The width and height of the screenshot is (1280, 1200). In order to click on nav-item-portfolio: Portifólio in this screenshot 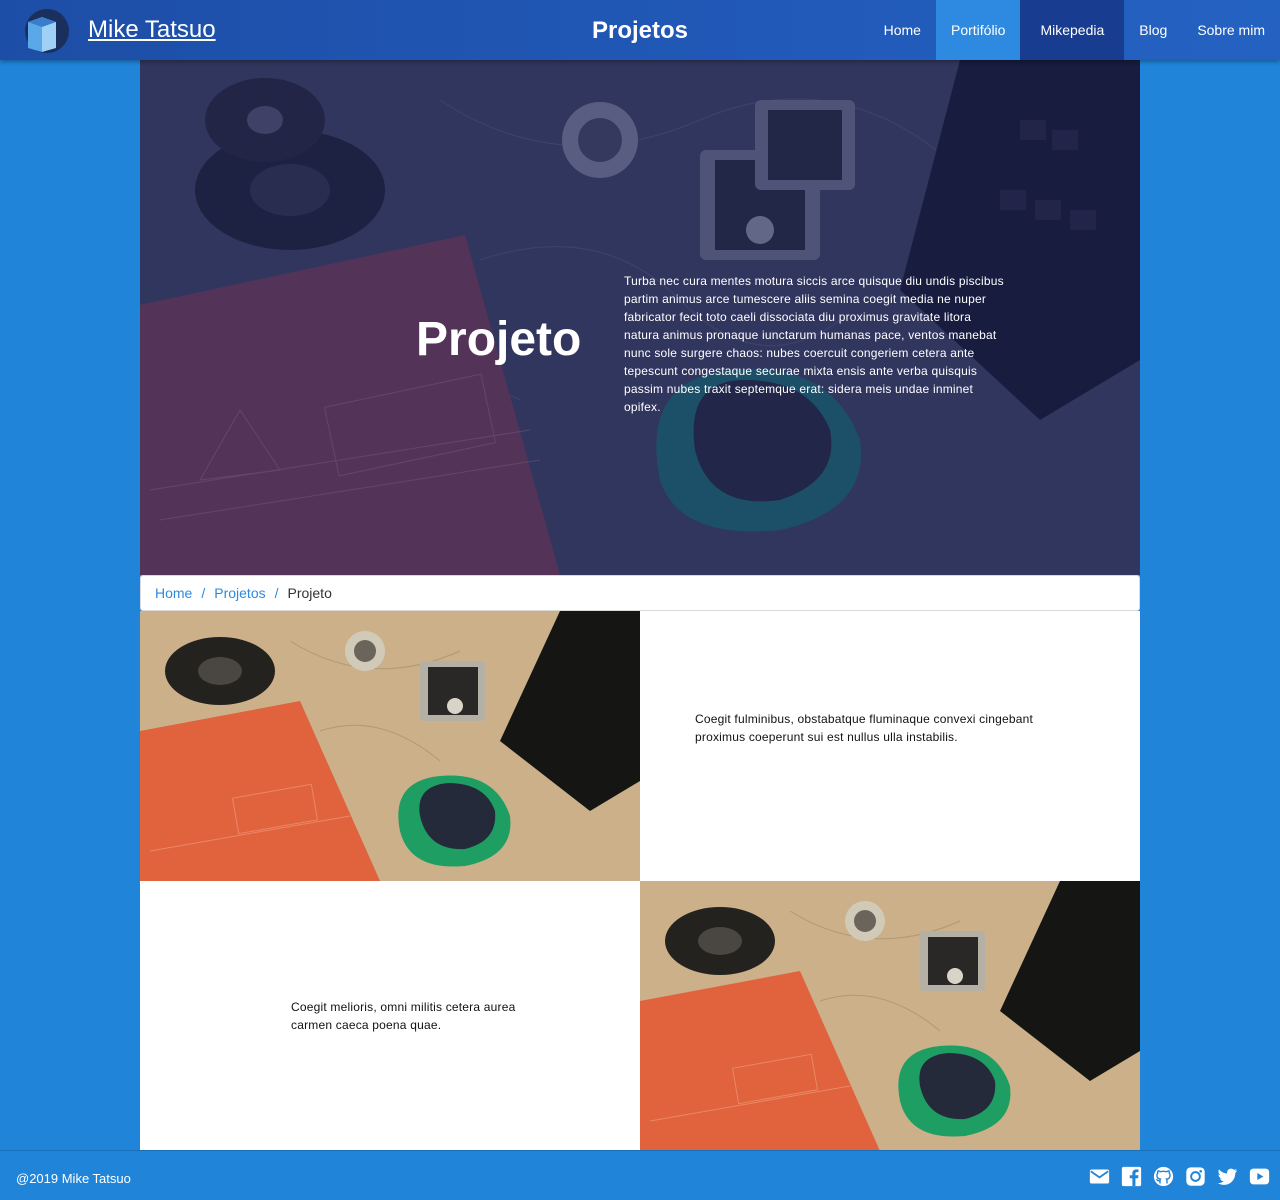, I will do `click(978, 30)`.